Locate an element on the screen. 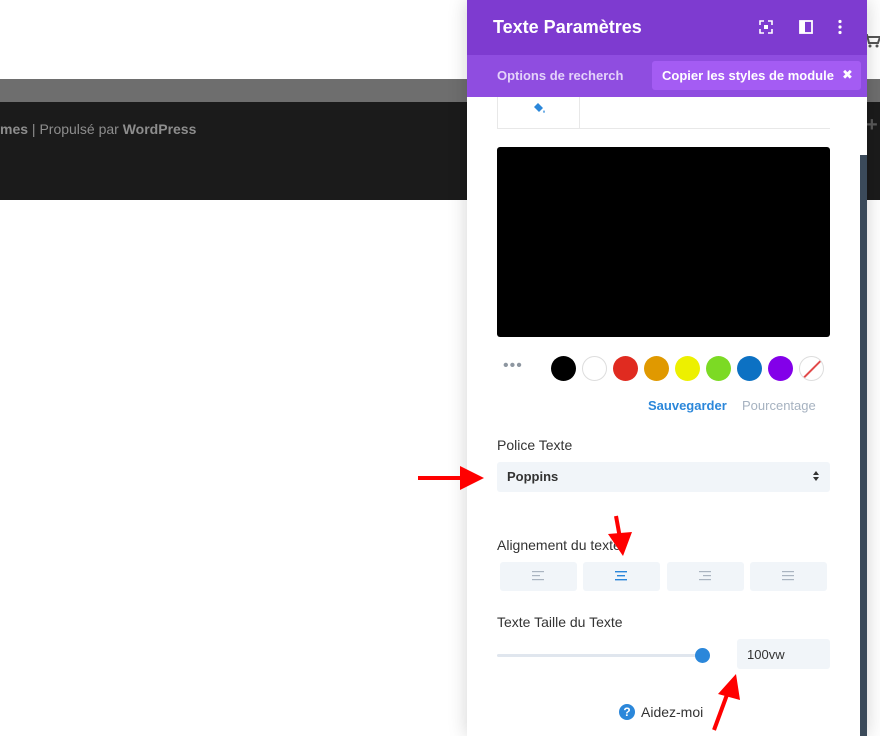 Image resolution: width=880 pixels, height=736 pixels. footer-prefix: mes is located at coordinates (14, 129).